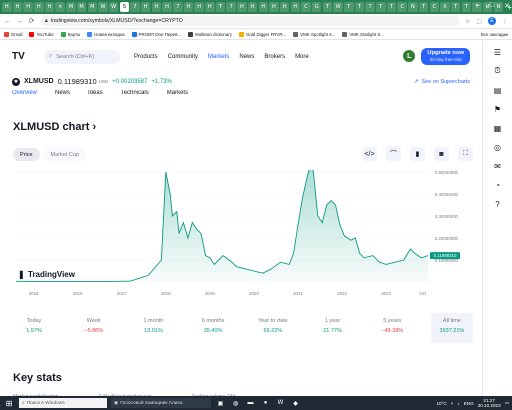 The image size is (512, 410). I want to click on nav-item-markets: Markets, so click(218, 57).